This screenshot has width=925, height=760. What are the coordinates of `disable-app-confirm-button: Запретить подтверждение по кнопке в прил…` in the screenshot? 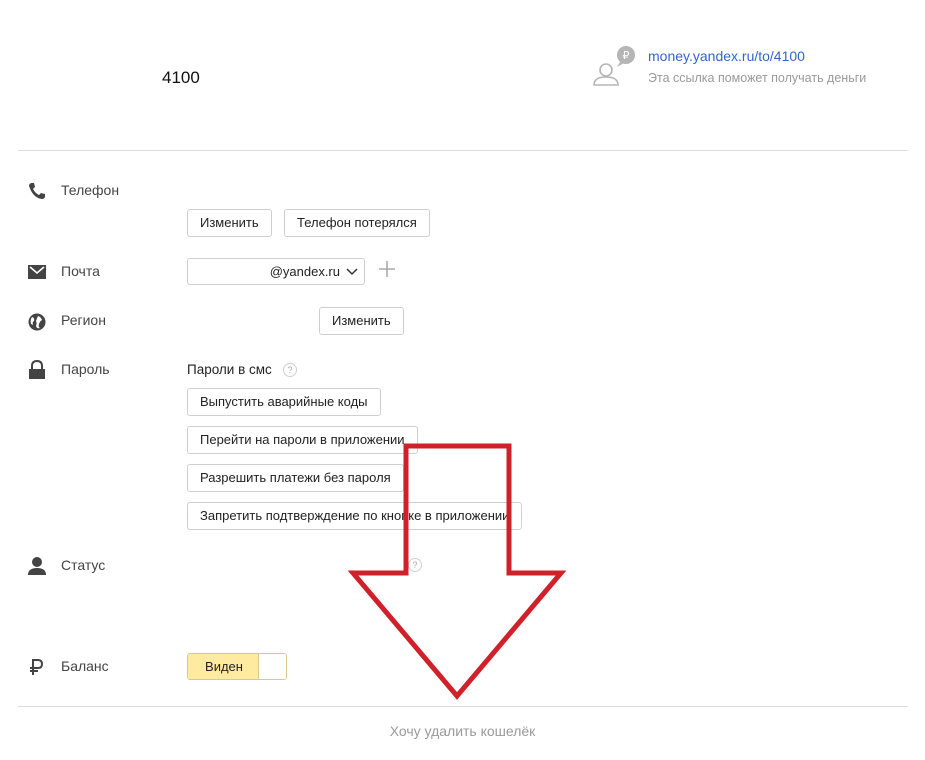 It's located at (355, 516).